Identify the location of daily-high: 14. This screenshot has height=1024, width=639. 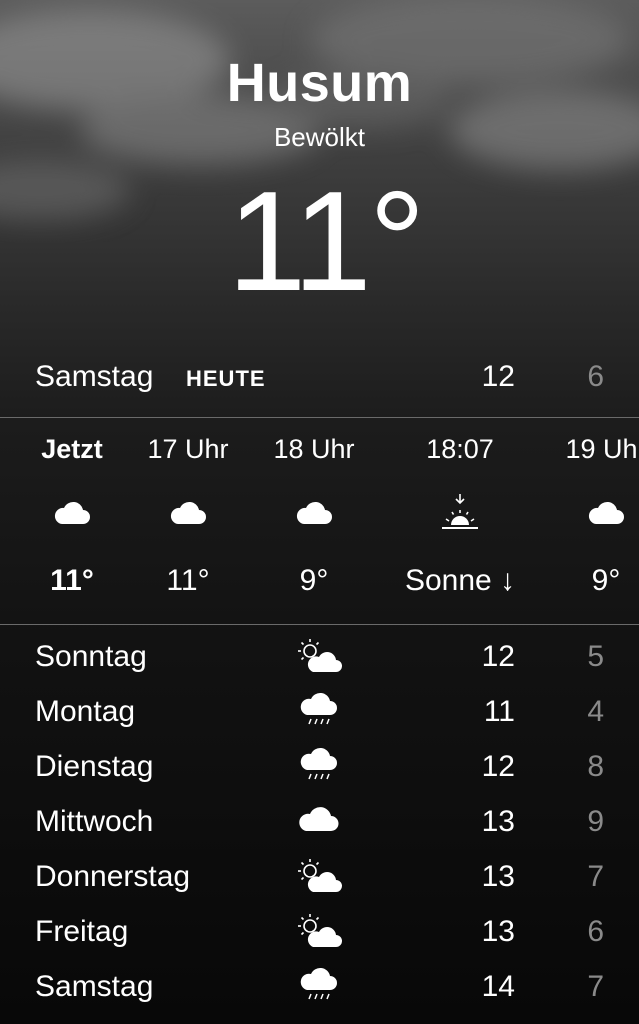
(498, 986).